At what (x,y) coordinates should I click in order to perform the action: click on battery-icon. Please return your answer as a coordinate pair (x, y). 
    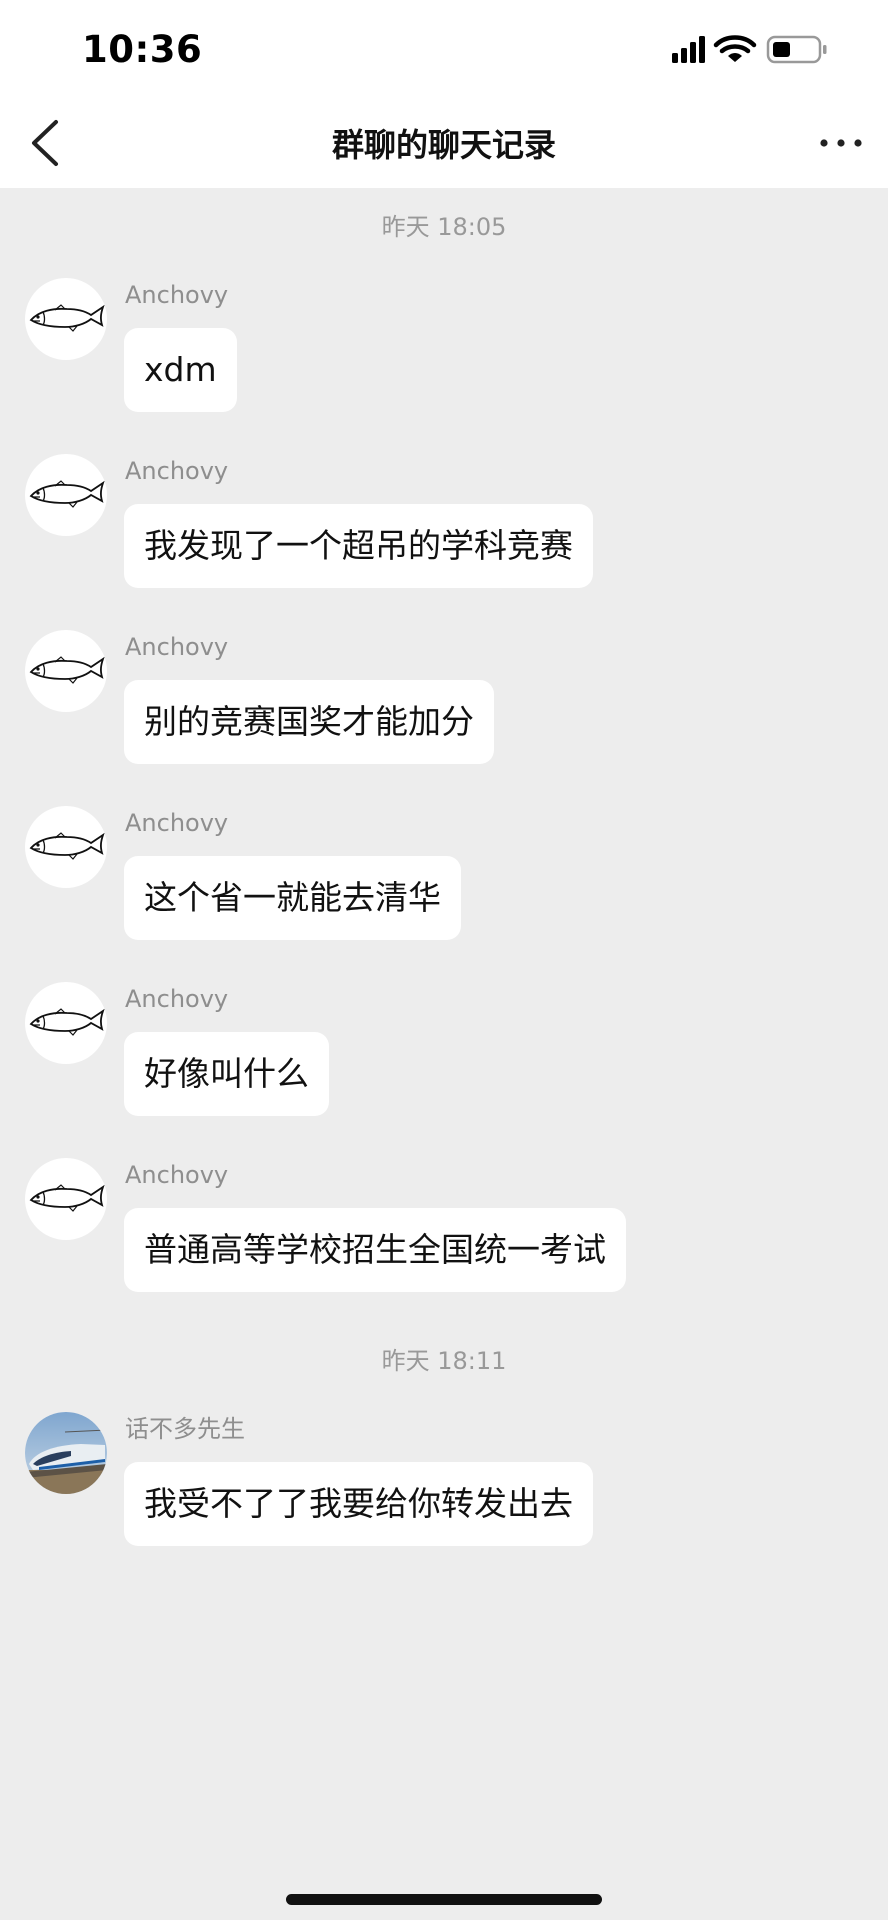
    Looking at the image, I should click on (796, 49).